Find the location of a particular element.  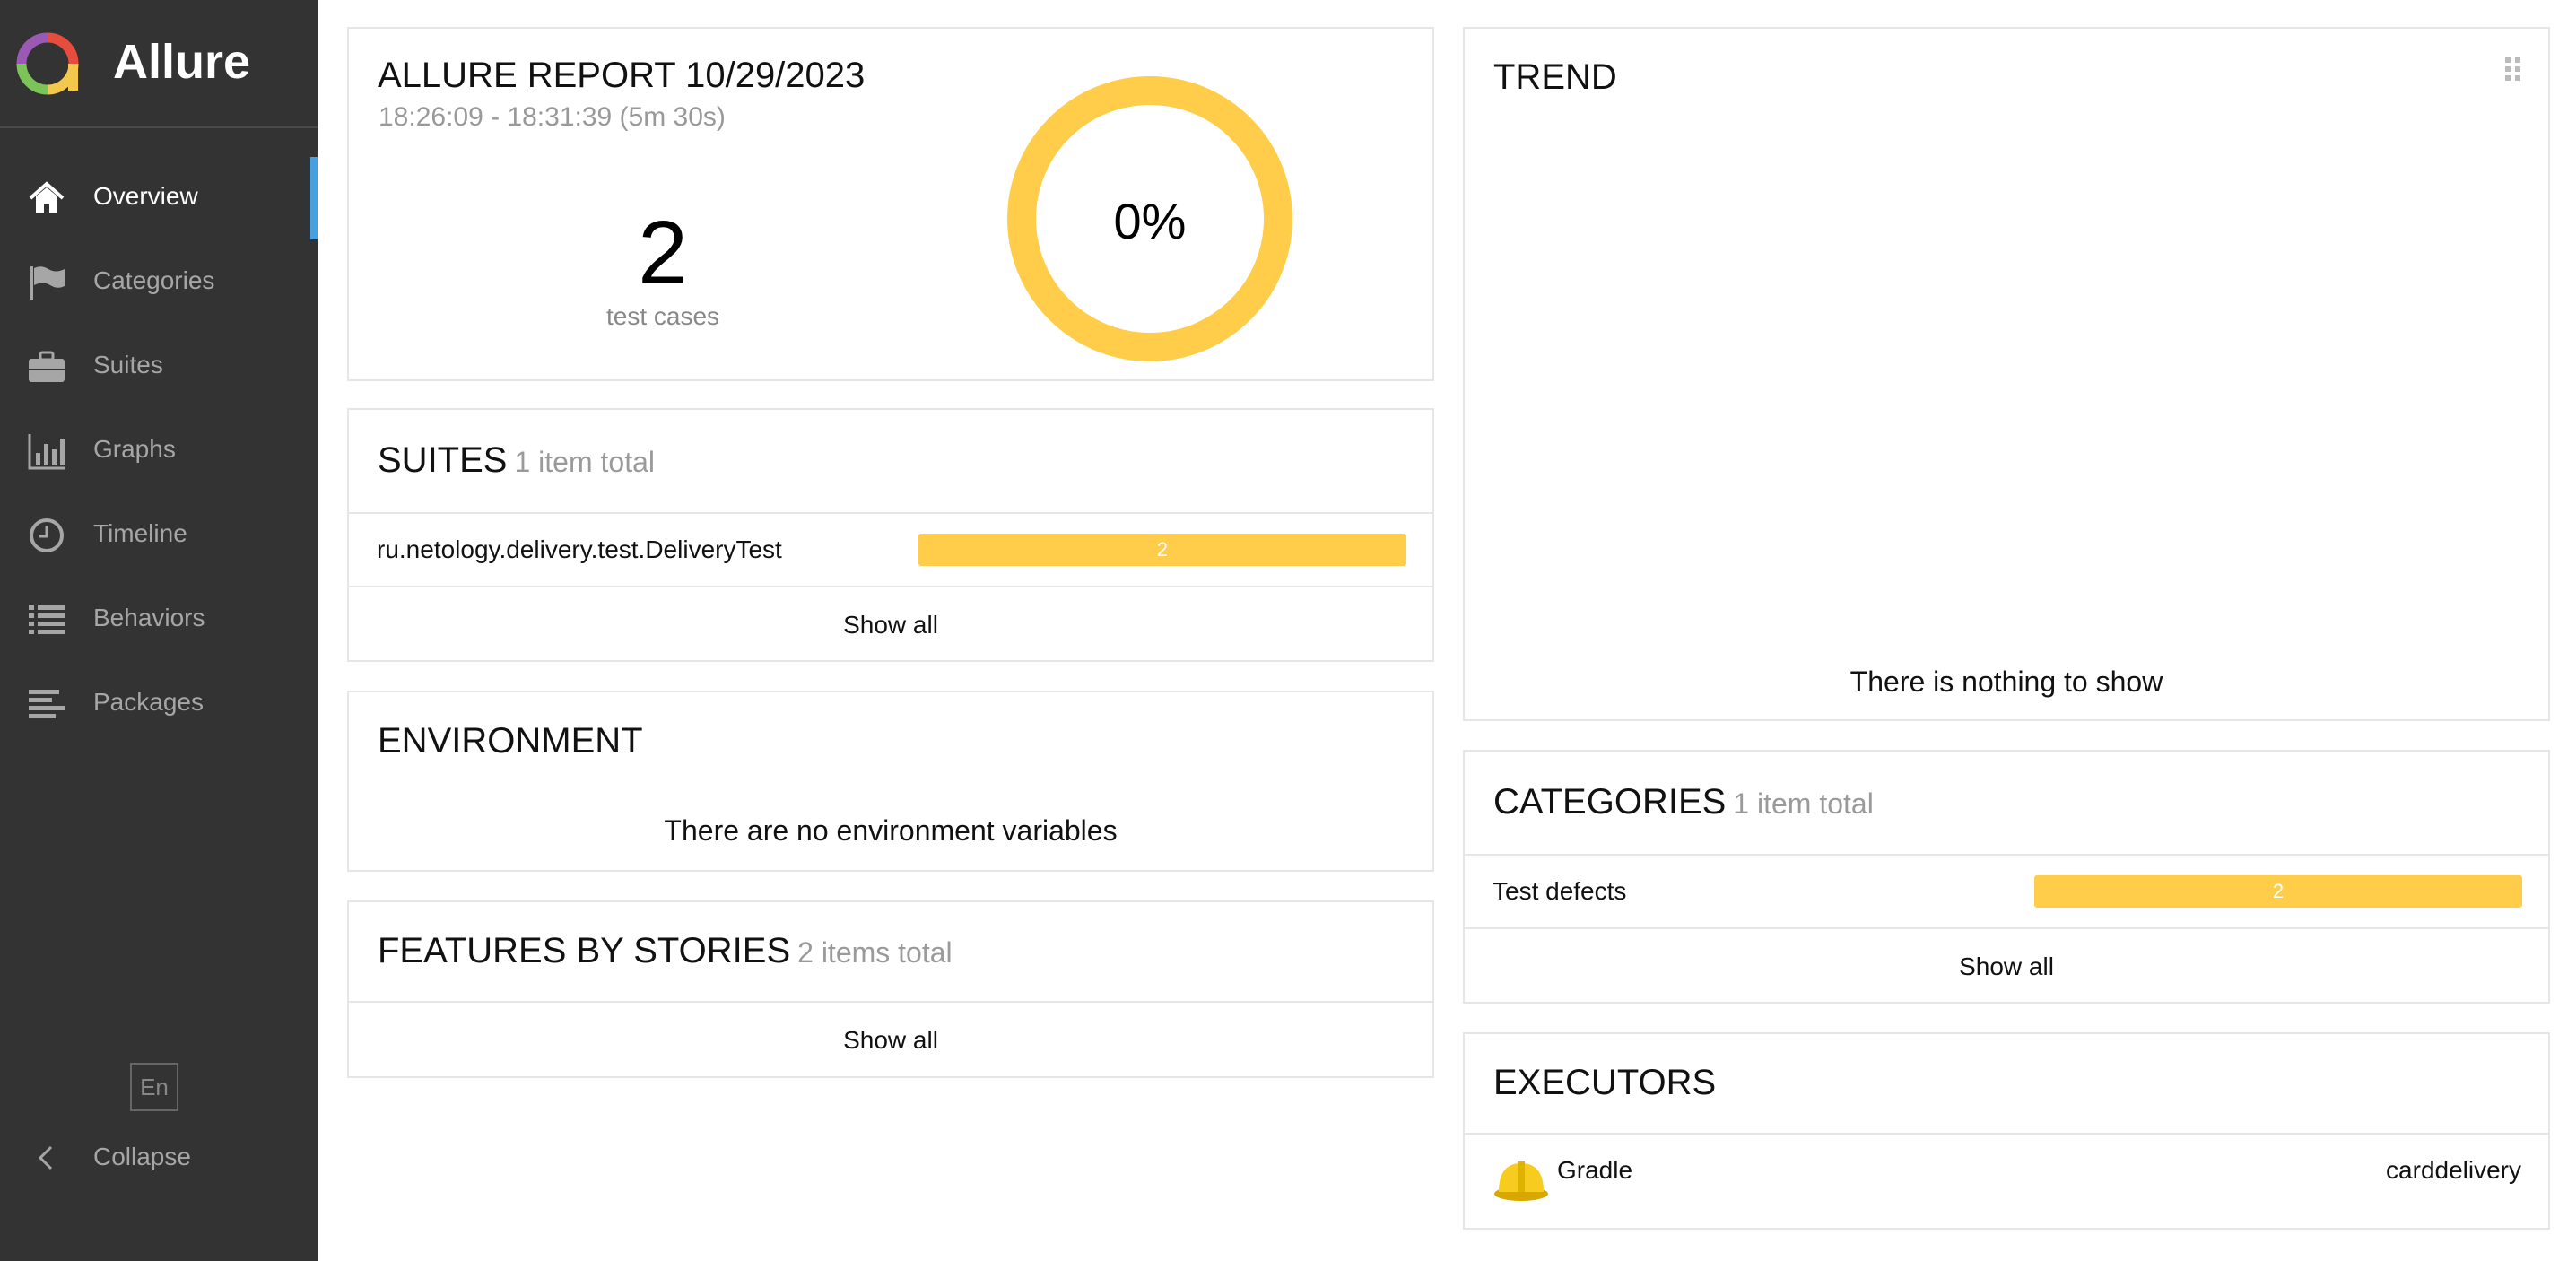

table-row: ru.netology.delivery.test.DeliveryTest 2 is located at coordinates (890, 550).